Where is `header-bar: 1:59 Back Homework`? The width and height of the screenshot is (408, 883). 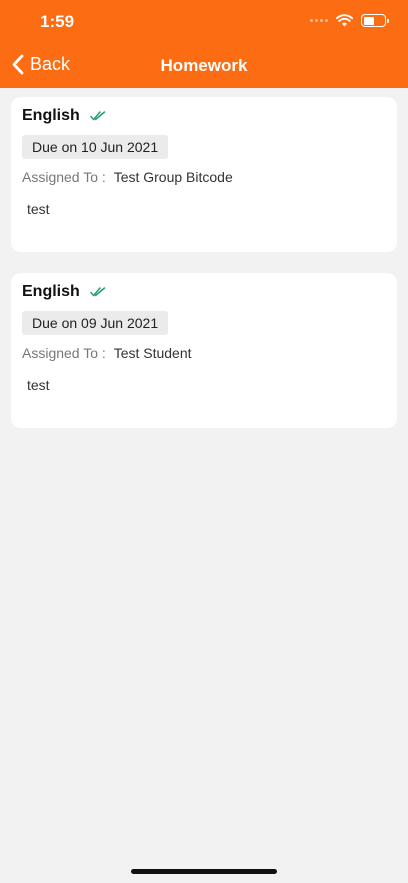
header-bar: 1:59 Back Homework is located at coordinates (204, 44).